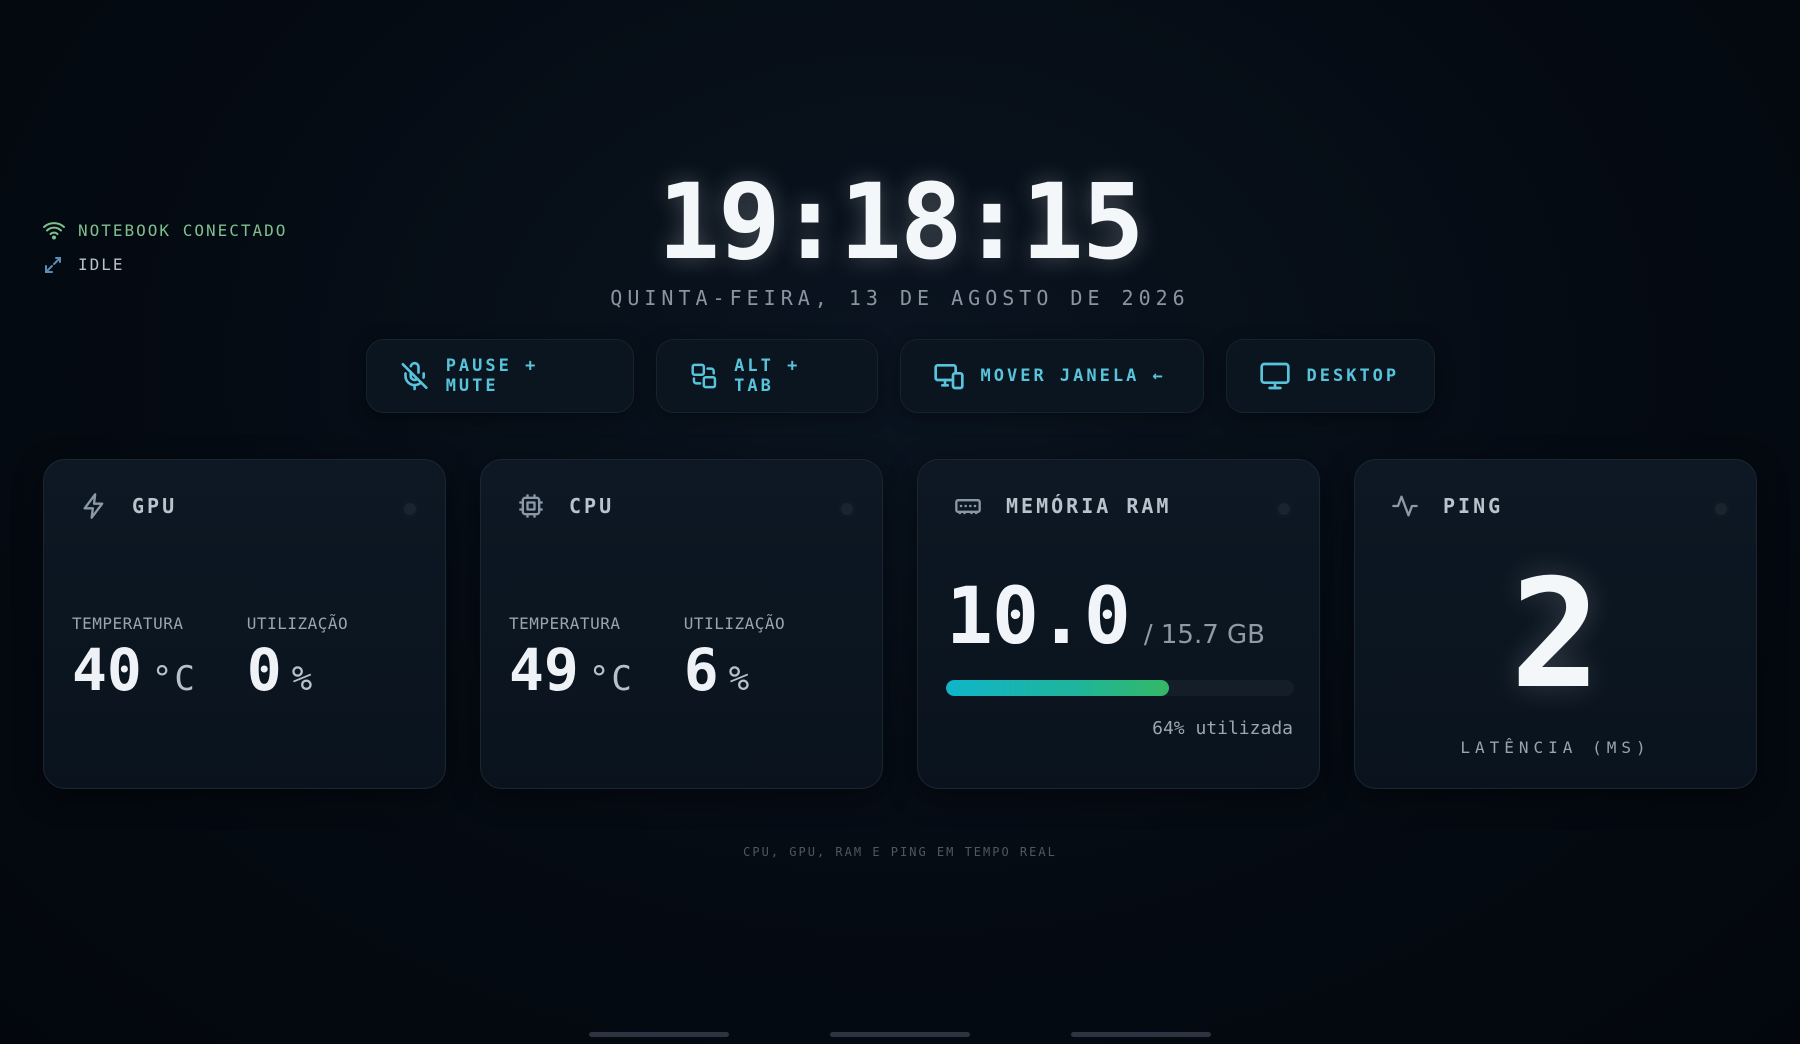  I want to click on gpu-utilization-value: 0, so click(264, 670).